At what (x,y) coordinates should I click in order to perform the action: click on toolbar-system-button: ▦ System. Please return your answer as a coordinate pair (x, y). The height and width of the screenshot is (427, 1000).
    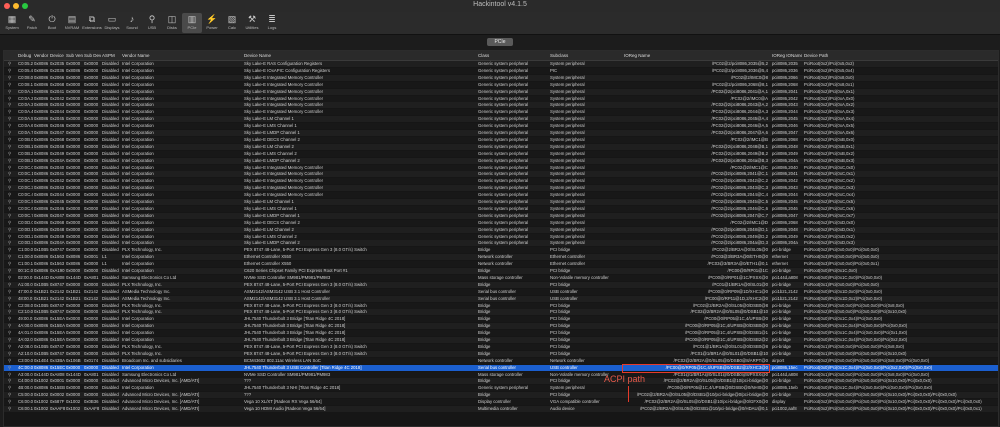
    Looking at the image, I should click on (12, 23).